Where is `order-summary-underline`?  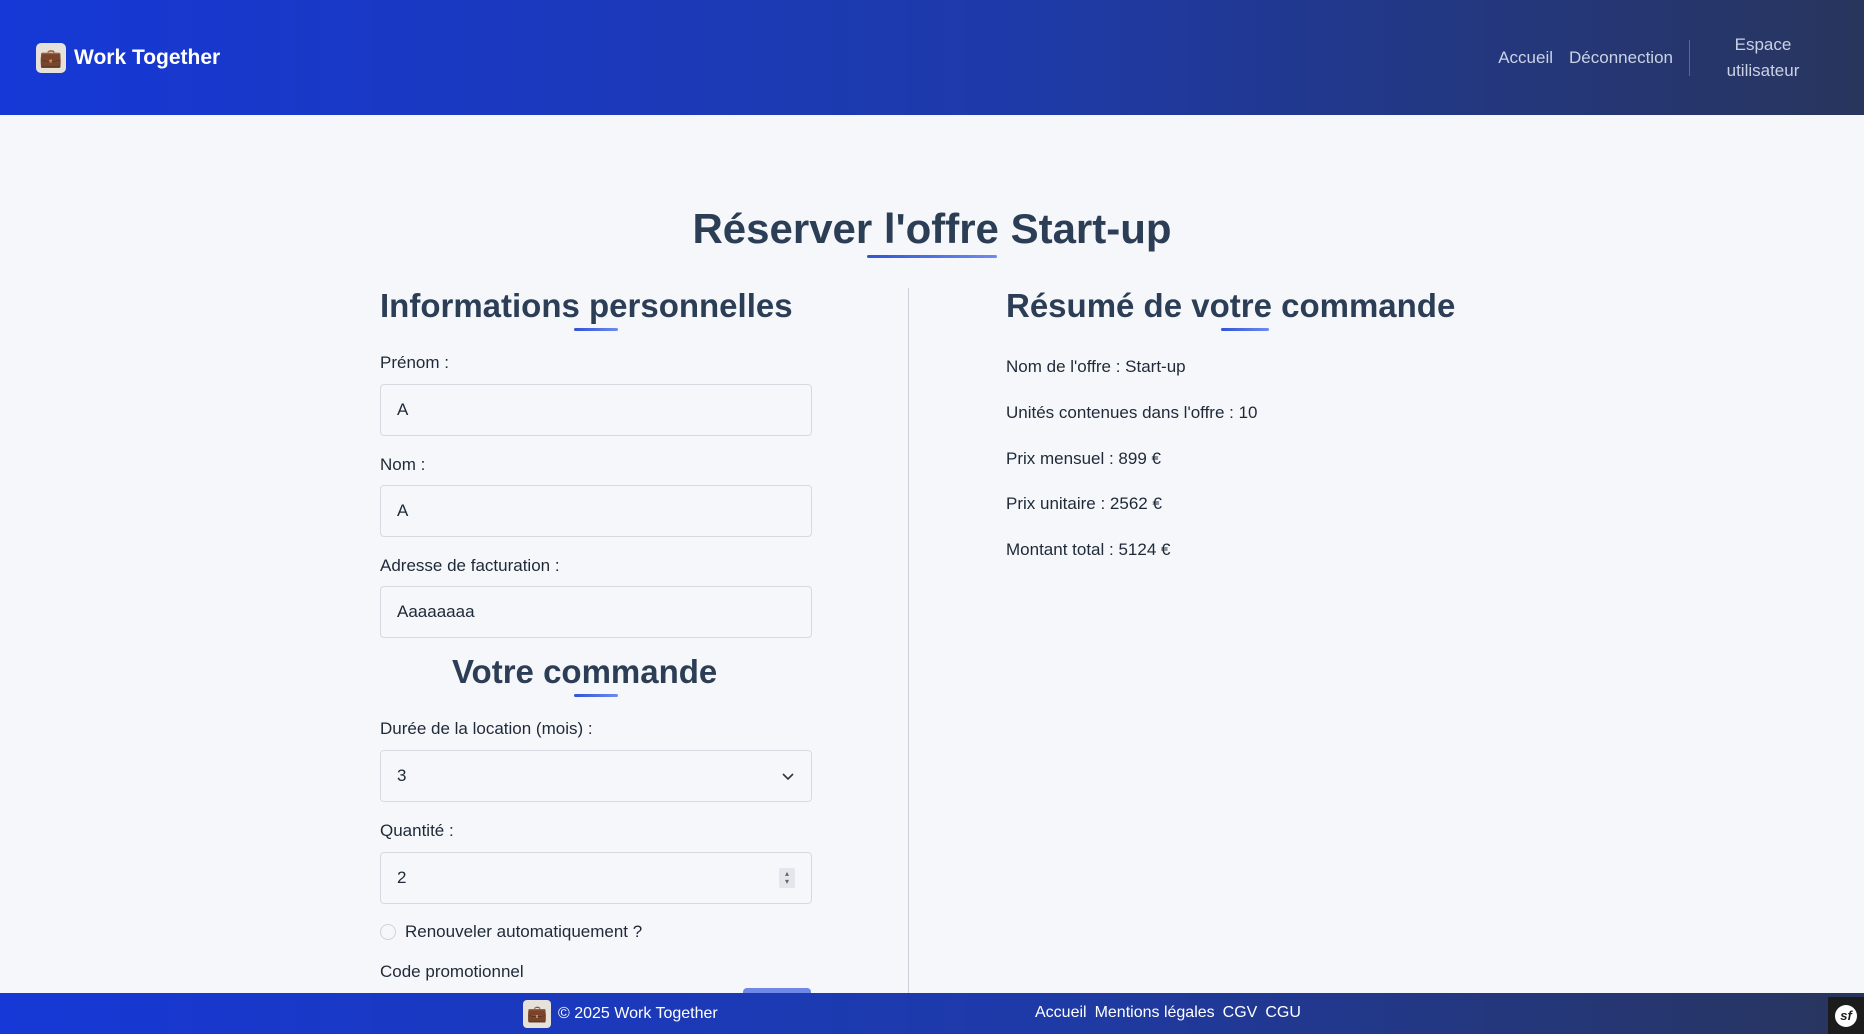
order-summary-underline is located at coordinates (1245, 329).